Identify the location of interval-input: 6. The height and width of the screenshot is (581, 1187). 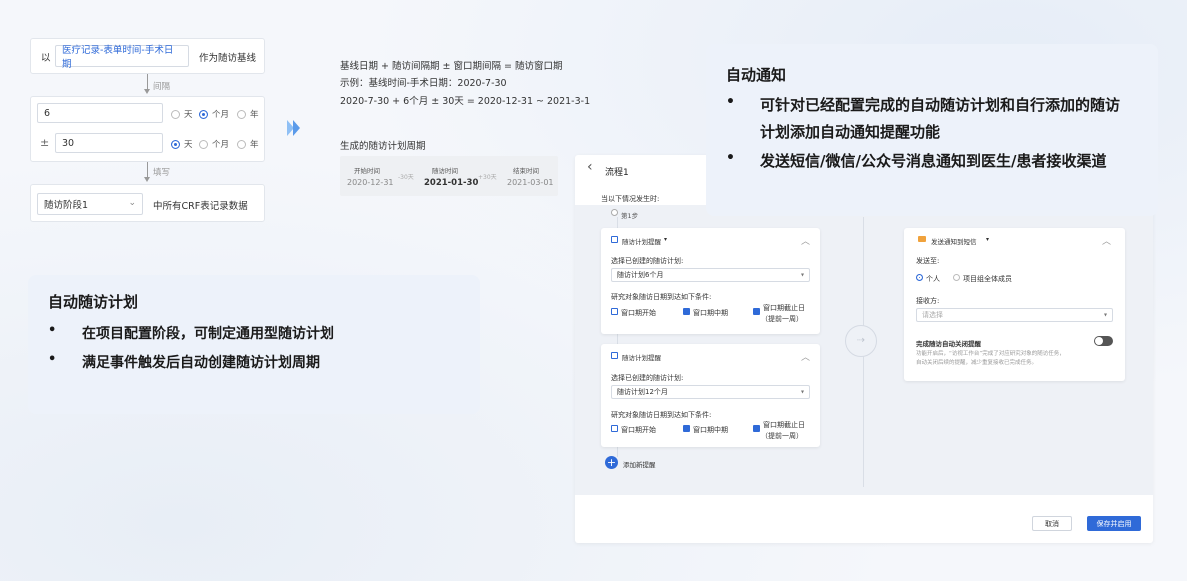
(100, 113).